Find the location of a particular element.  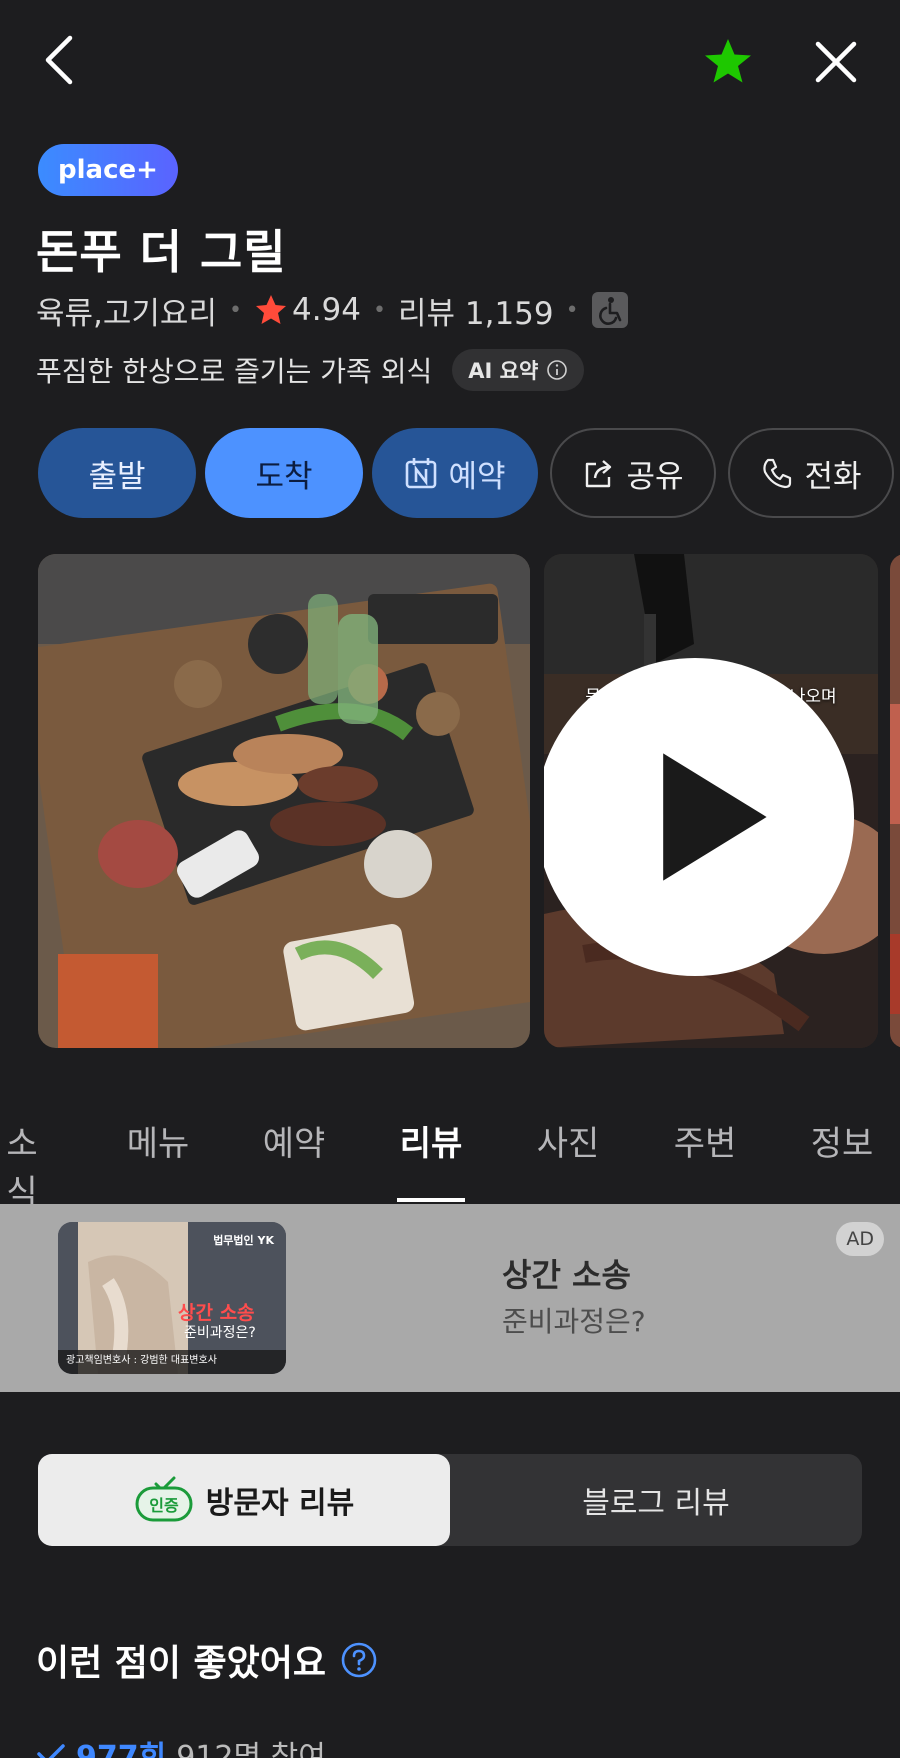

rating-star-icon is located at coordinates (270, 309).